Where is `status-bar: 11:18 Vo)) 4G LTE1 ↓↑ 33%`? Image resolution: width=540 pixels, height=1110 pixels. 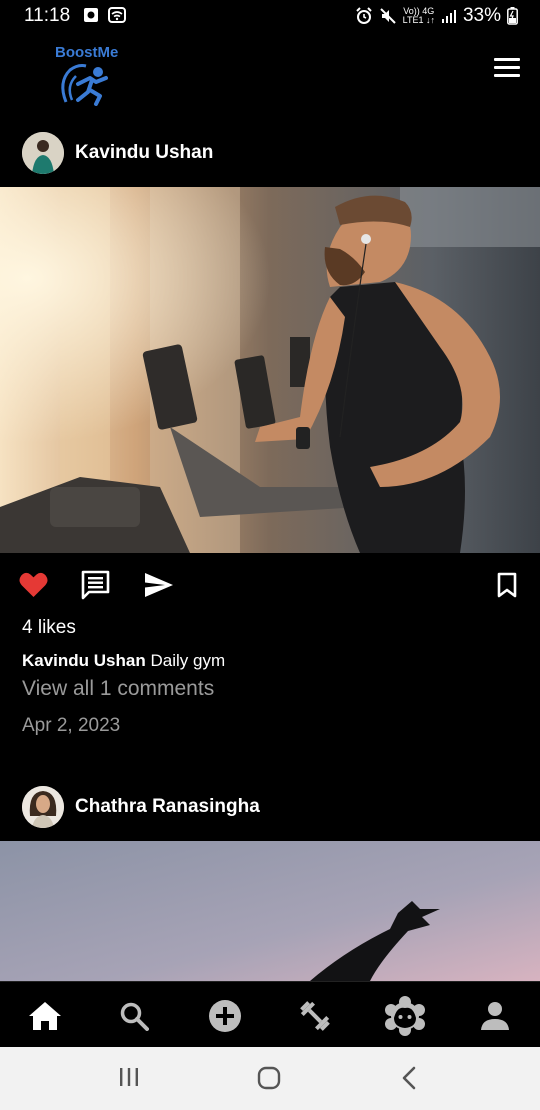
status-bar: 11:18 Vo)) 4G LTE1 ↓↑ 33% is located at coordinates (270, 16).